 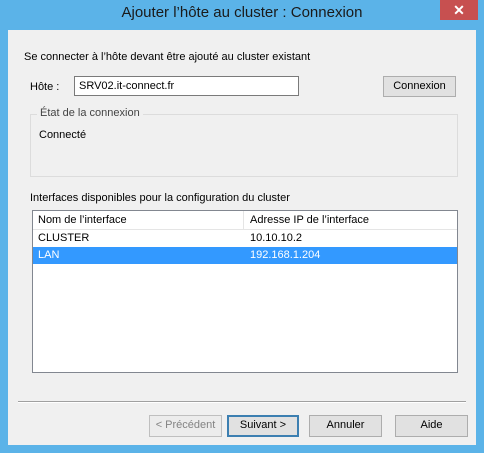 What do you see at coordinates (64, 238) in the screenshot?
I see `interface-name: CLUSTER` at bounding box center [64, 238].